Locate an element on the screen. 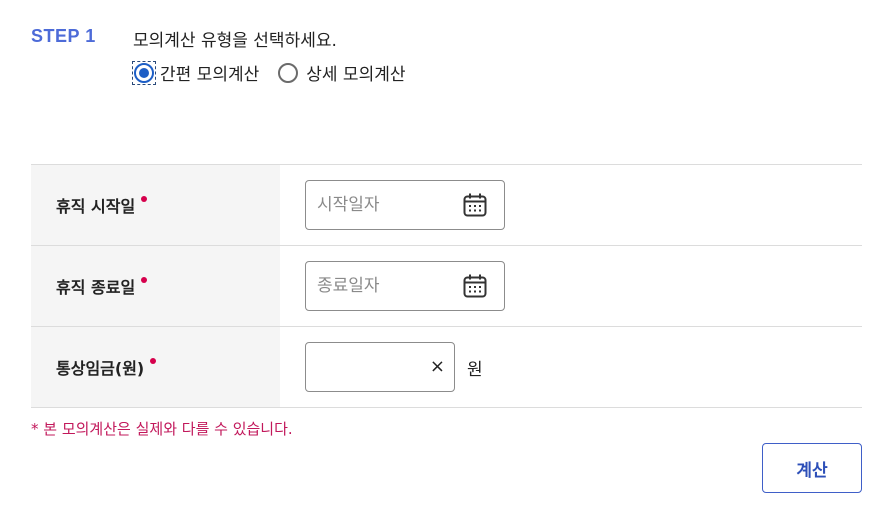 The width and height of the screenshot is (874, 511). clear-icon: × is located at coordinates (437, 367).